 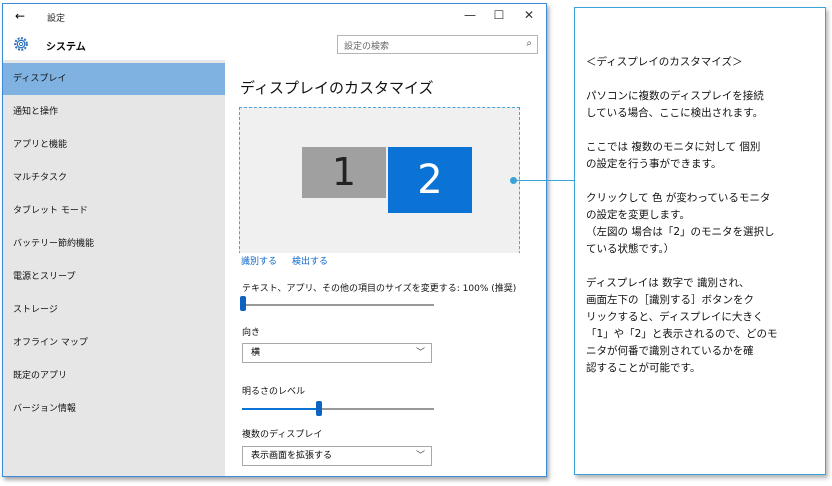 I want to click on scale-slider-track, so click(x=338, y=305).